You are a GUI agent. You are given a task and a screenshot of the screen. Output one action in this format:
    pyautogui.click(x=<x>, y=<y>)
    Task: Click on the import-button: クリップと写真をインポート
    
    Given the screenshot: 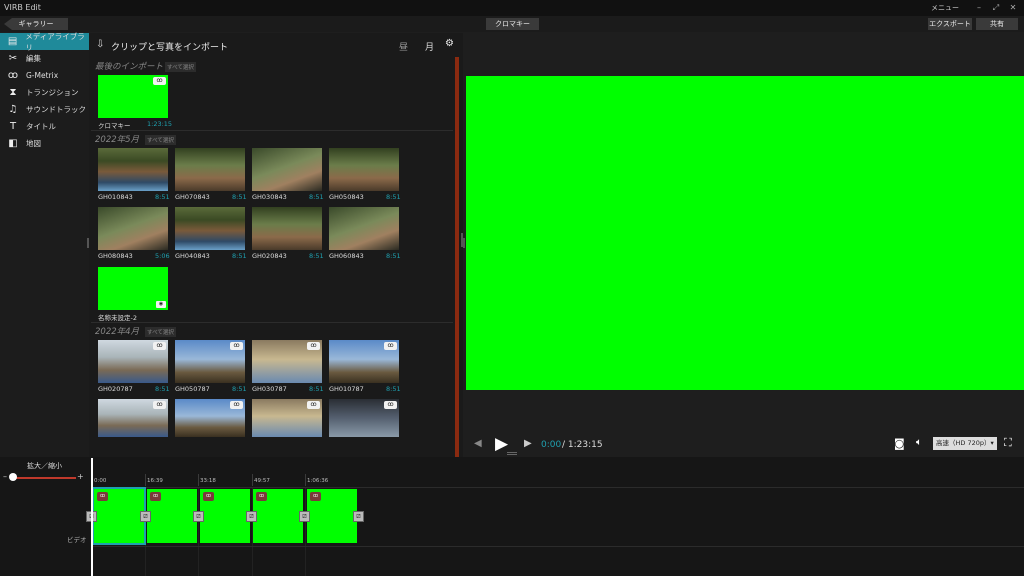 What is the action you would take?
    pyautogui.click(x=169, y=46)
    